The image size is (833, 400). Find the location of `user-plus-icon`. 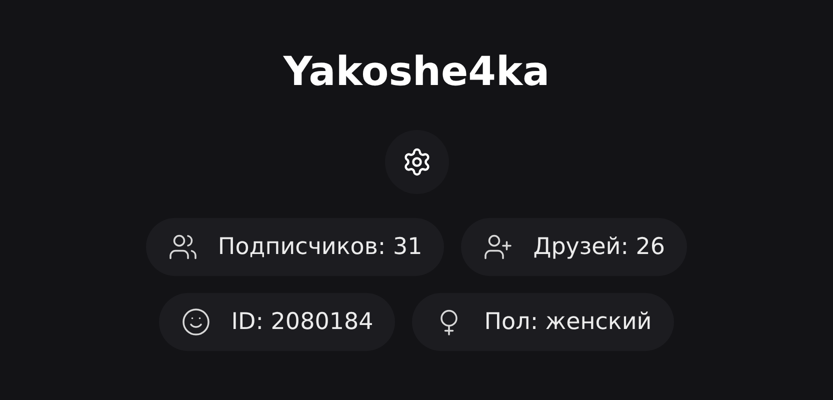

user-plus-icon is located at coordinates (498, 247).